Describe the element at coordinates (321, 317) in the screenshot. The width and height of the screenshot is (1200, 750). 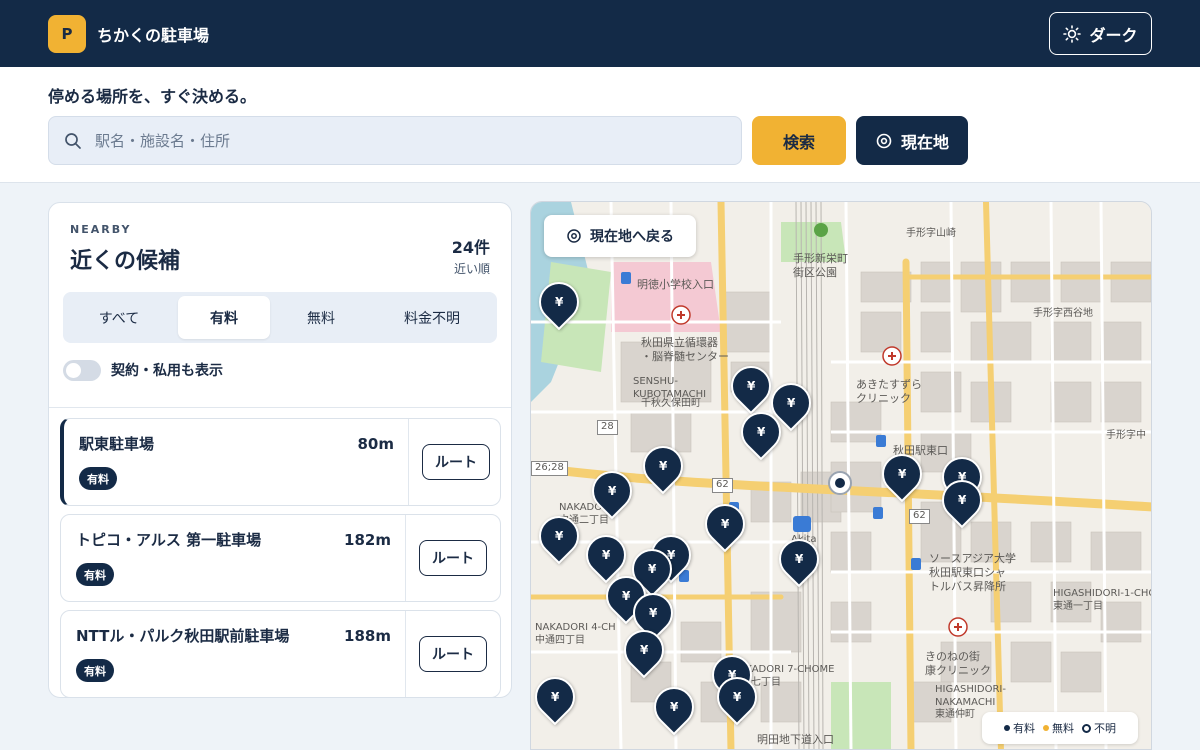
I see `filter-free: 無料` at that location.